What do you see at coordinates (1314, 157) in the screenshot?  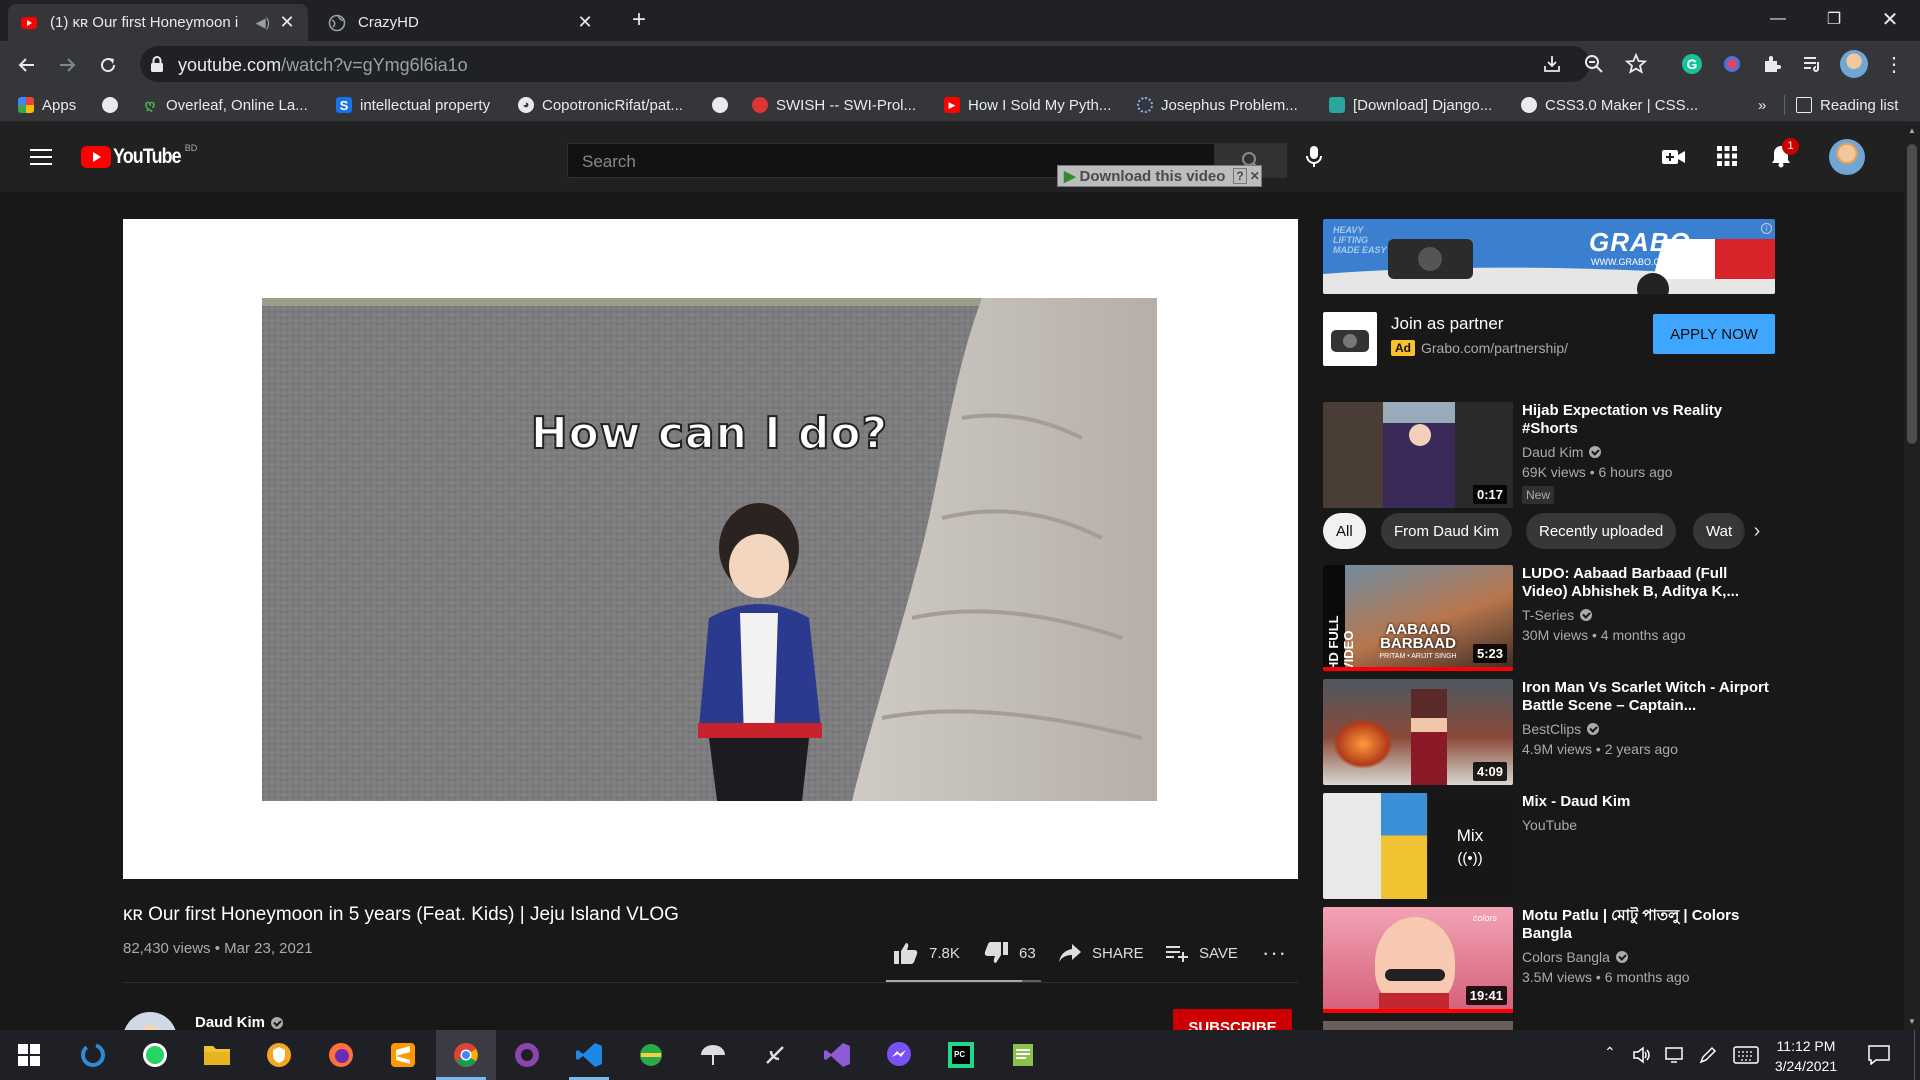 I see `microphone-icon` at bounding box center [1314, 157].